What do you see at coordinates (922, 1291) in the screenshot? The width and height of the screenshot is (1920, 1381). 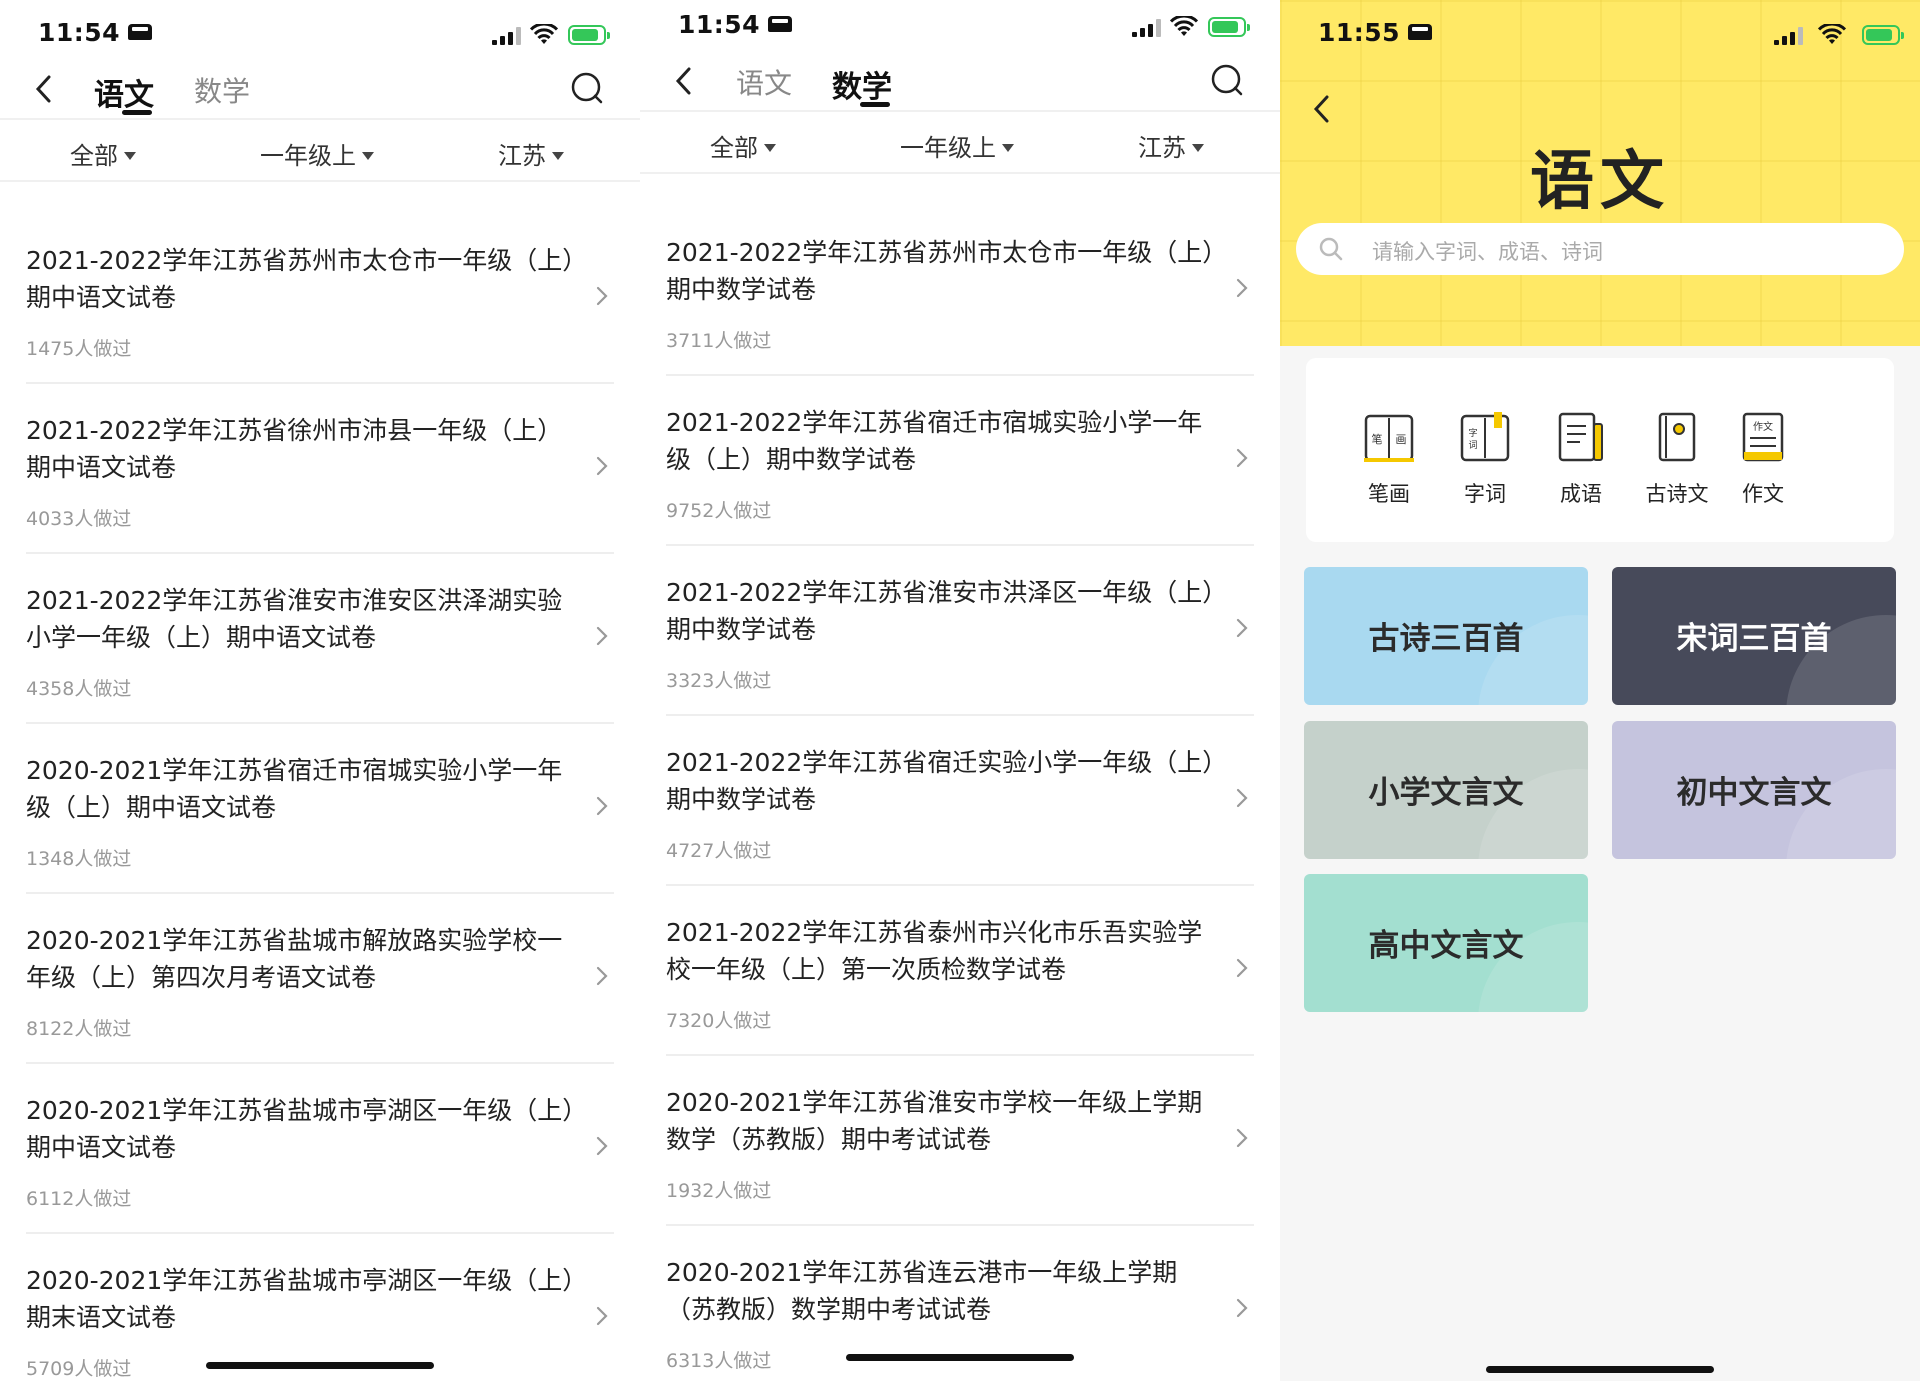 I see `exam-title: 2020-2021学年江苏省连云港市一年级上学期（苏教版）数学期中考试试卷` at bounding box center [922, 1291].